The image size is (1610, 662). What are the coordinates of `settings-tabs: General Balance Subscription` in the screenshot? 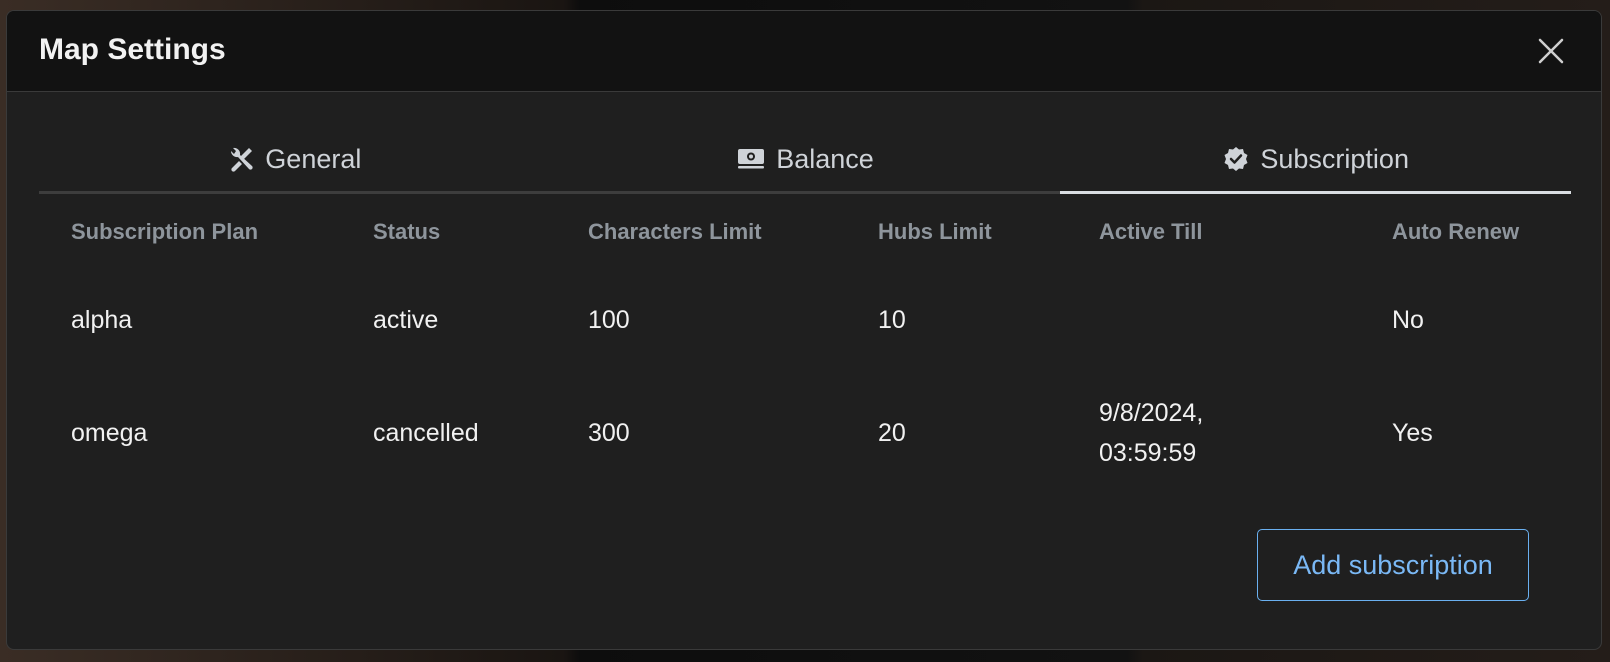 It's located at (805, 162).